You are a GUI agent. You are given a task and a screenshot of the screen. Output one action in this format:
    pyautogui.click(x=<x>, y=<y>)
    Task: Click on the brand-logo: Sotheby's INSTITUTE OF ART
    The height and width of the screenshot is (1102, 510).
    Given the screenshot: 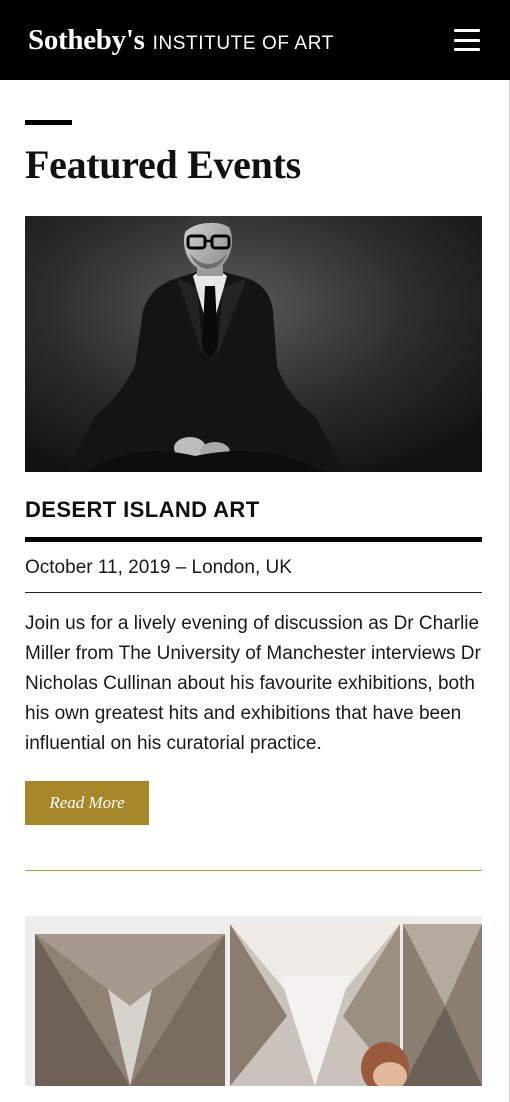 What is the action you would take?
    pyautogui.click(x=181, y=40)
    